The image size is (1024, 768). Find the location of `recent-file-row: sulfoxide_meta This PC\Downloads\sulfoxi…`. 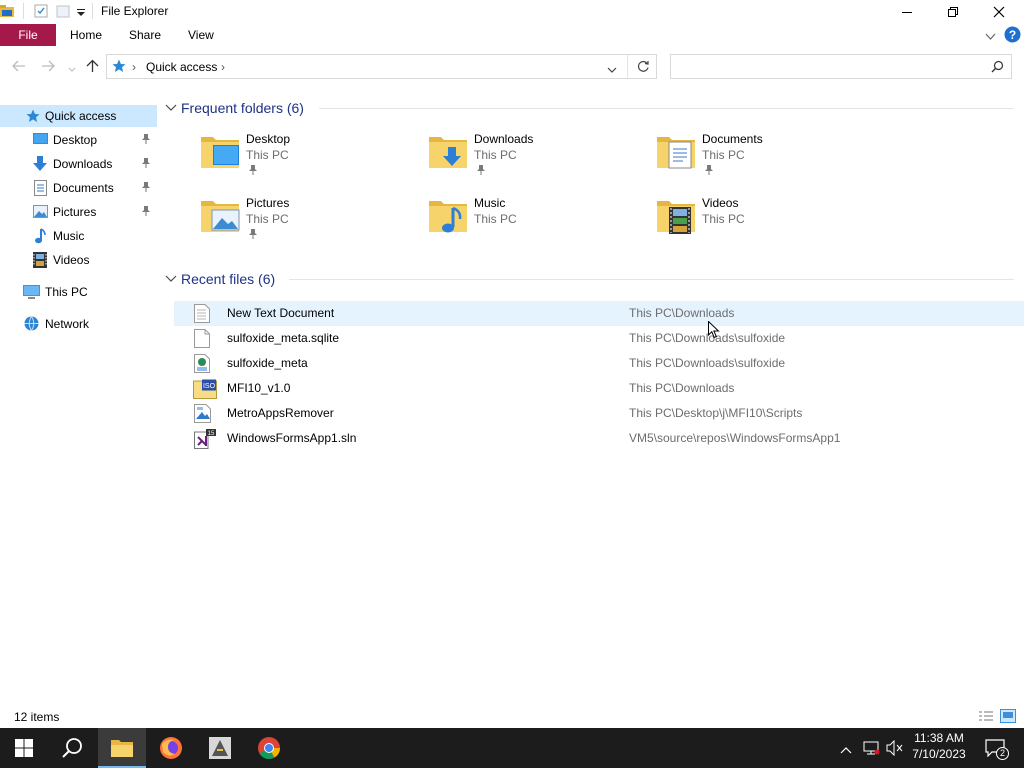

recent-file-row: sulfoxide_meta This PC\Downloads\sulfoxi… is located at coordinates (599, 363).